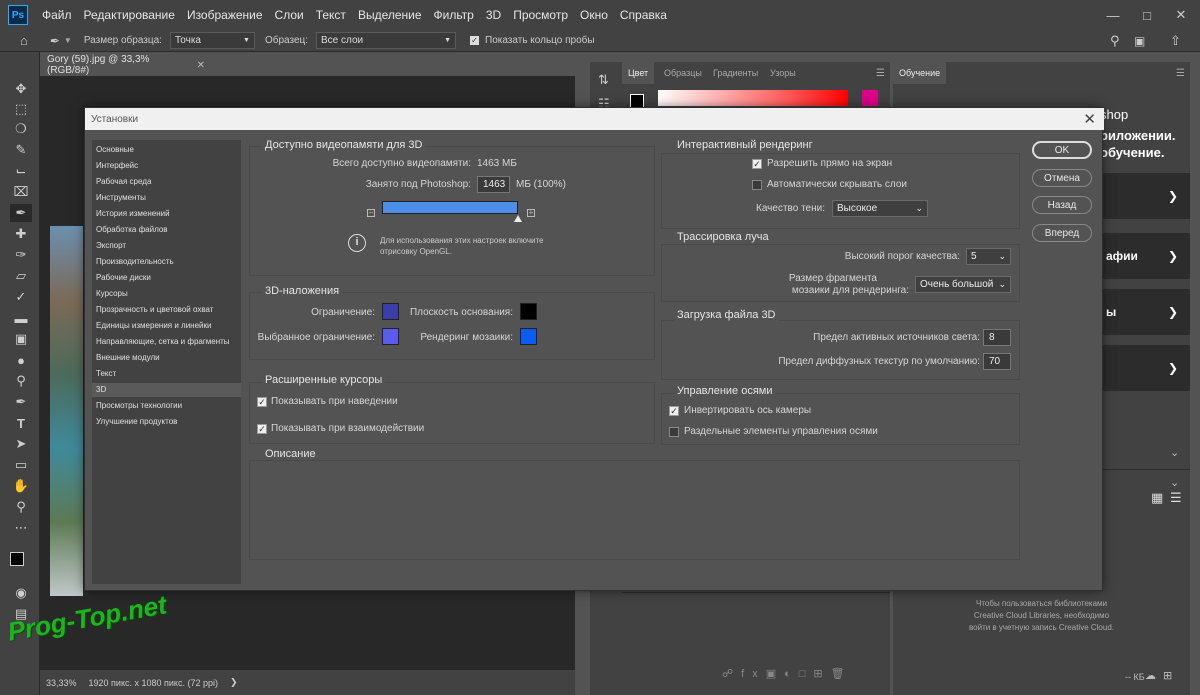 Image resolution: width=1200 pixels, height=695 pixels. I want to click on ground-plane-color-swatch, so click(528, 311).